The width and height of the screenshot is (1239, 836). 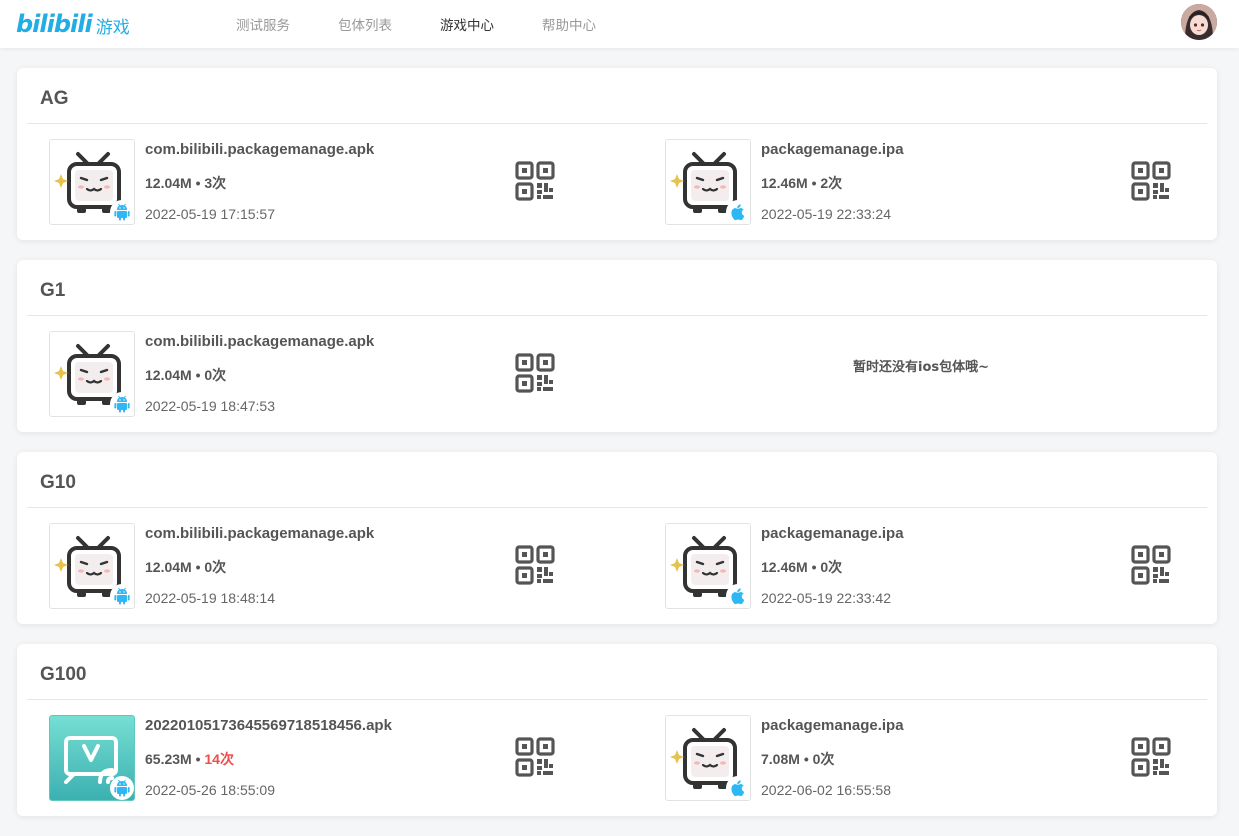 I want to click on group-title: AG, so click(x=54, y=98).